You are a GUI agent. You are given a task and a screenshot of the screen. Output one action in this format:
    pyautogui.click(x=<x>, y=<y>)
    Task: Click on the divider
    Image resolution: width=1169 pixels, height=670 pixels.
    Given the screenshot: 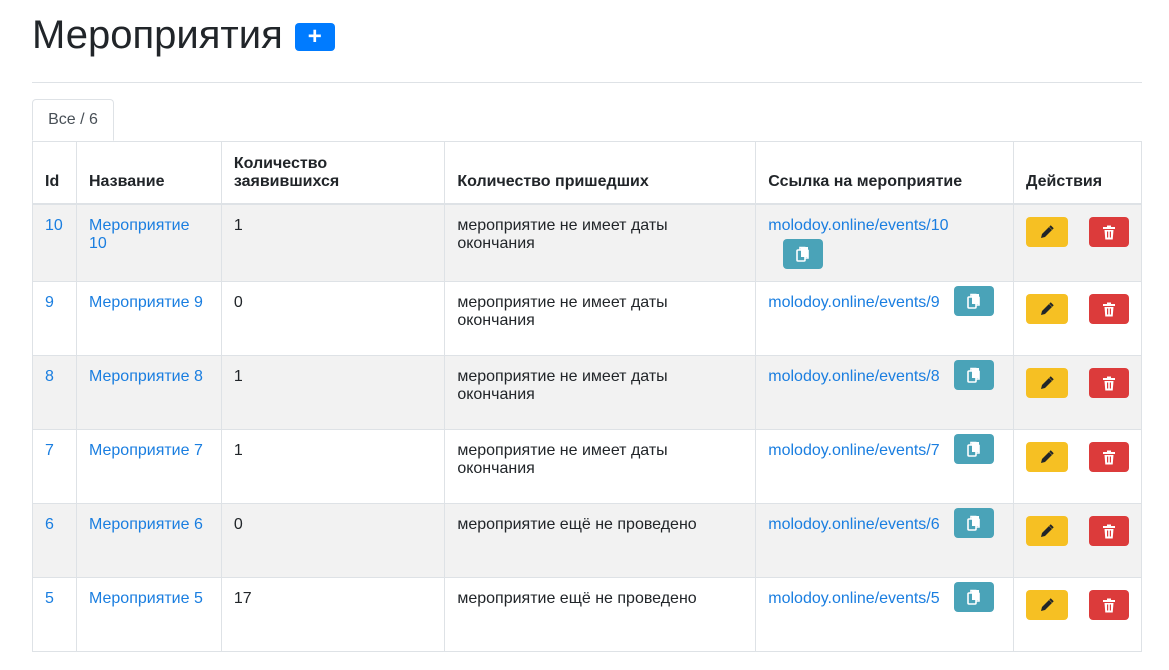 What is the action you would take?
    pyautogui.click(x=587, y=82)
    